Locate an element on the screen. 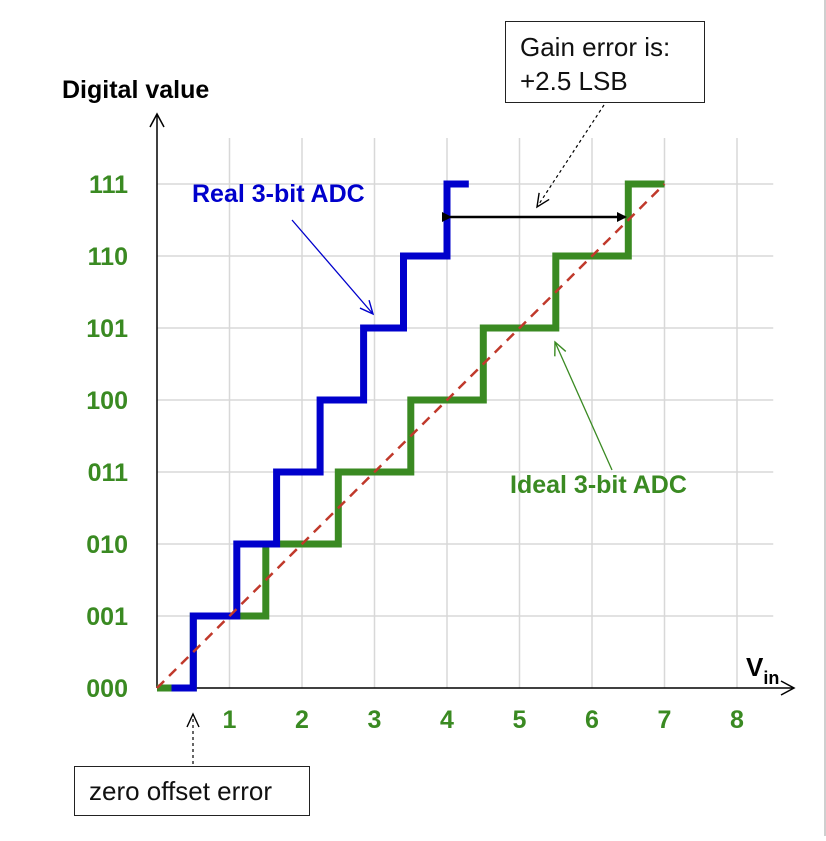 This screenshot has width=826, height=841. x-axis-title-sub: in is located at coordinates (771, 678).